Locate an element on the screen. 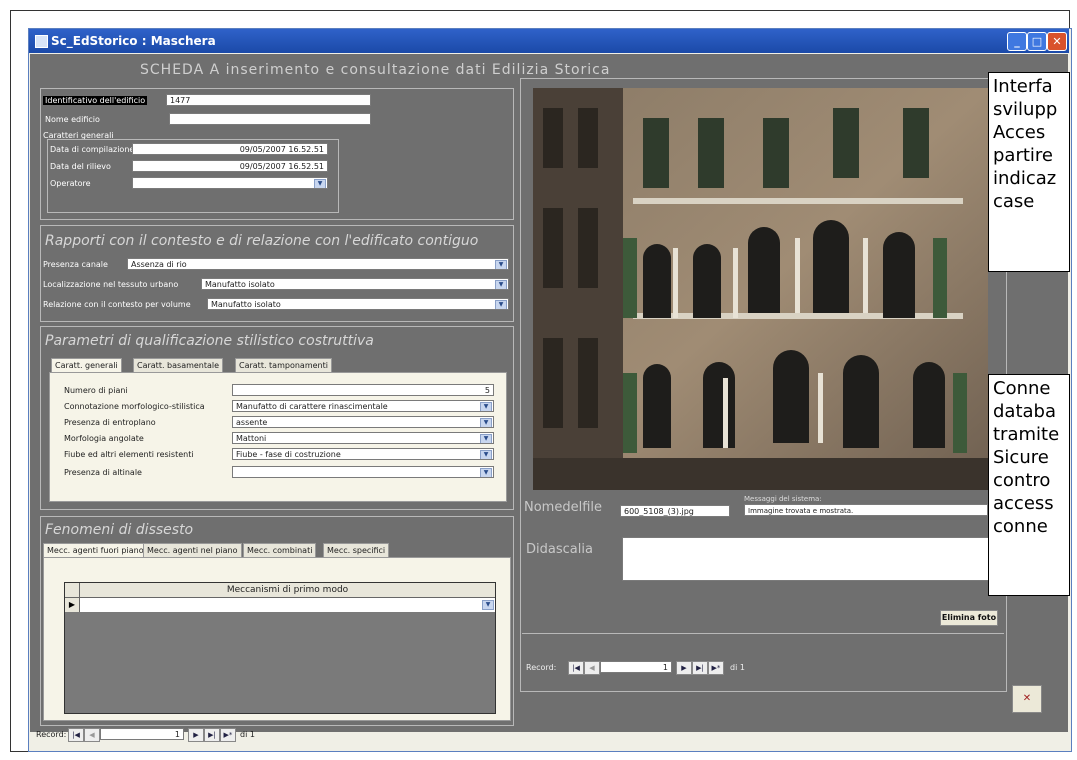  id-label: Identificativo dell'edificio is located at coordinates (95, 100).